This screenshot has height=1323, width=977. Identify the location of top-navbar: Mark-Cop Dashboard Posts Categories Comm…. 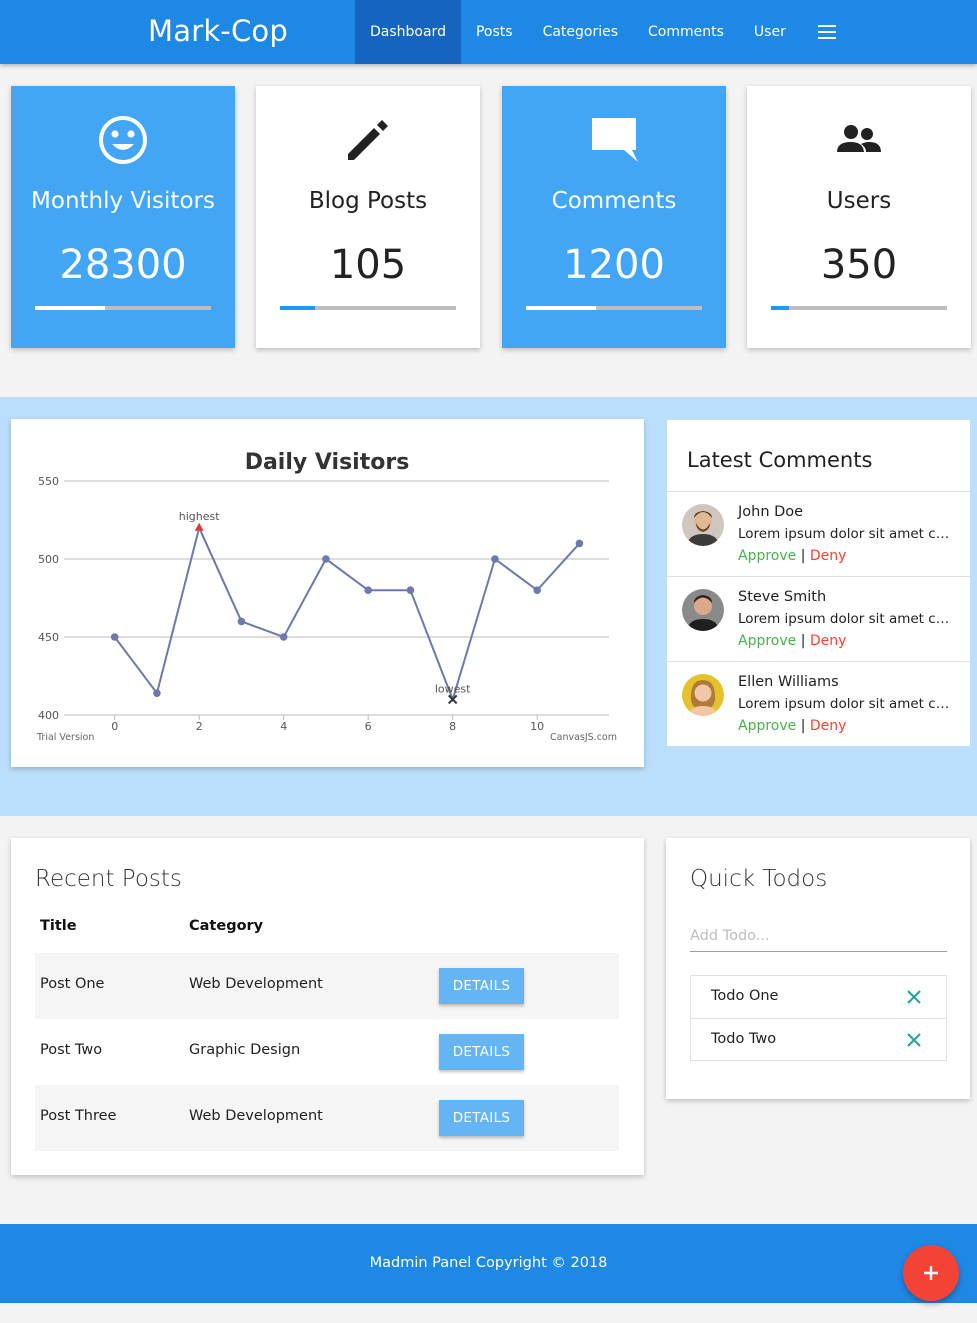
(488, 32).